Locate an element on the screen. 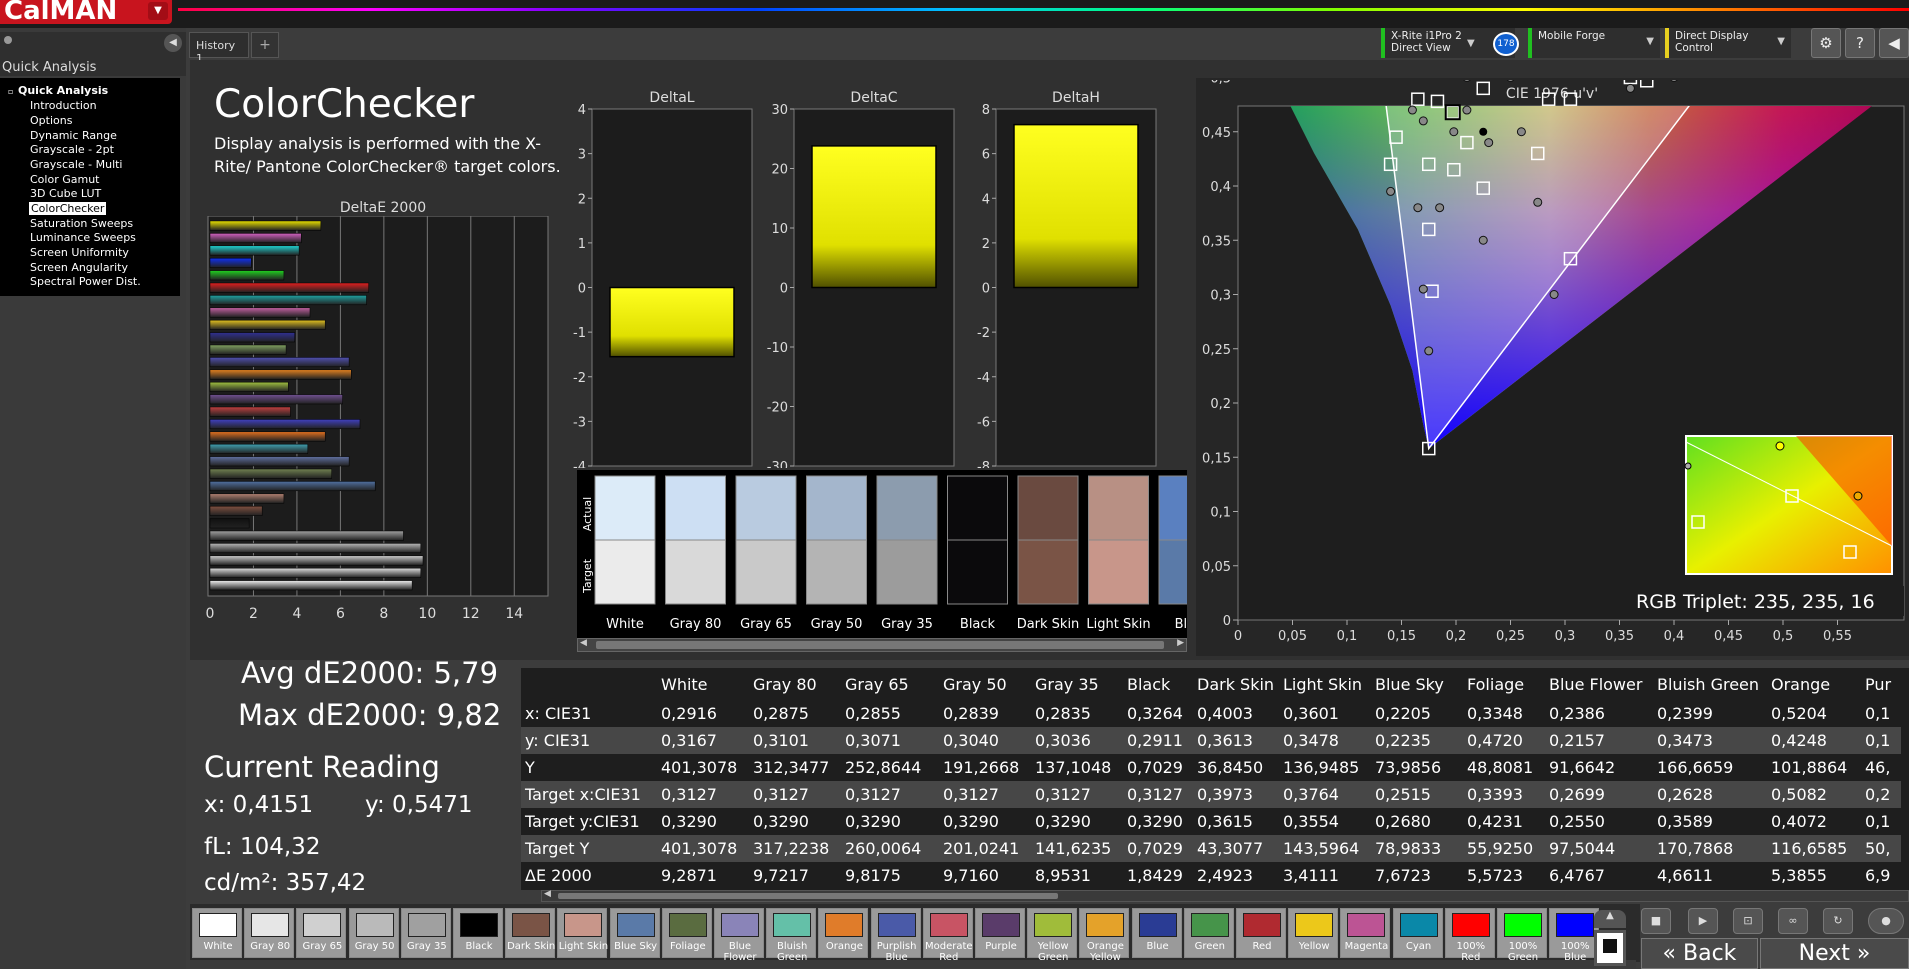 This screenshot has width=1909, height=969. swatch-button: Purple is located at coordinates (1000, 933).